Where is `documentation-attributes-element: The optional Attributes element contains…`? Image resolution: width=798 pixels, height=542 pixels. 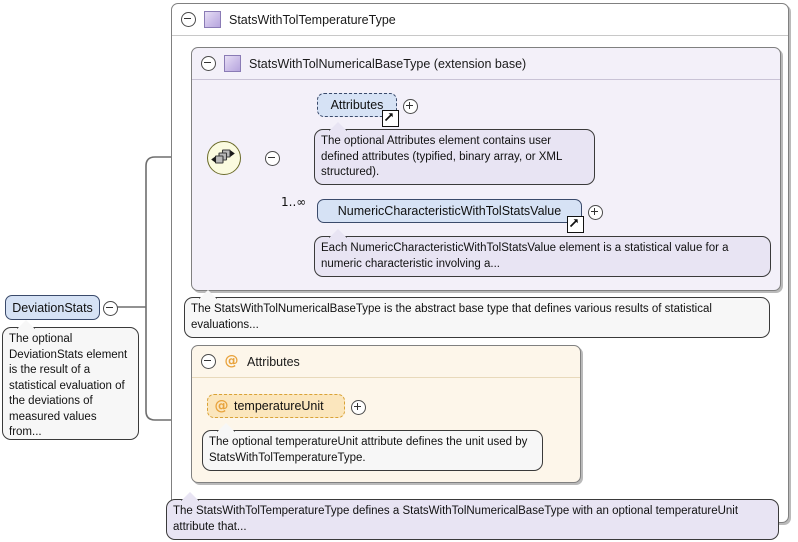
documentation-attributes-element: The optional Attributes element contains… is located at coordinates (454, 157).